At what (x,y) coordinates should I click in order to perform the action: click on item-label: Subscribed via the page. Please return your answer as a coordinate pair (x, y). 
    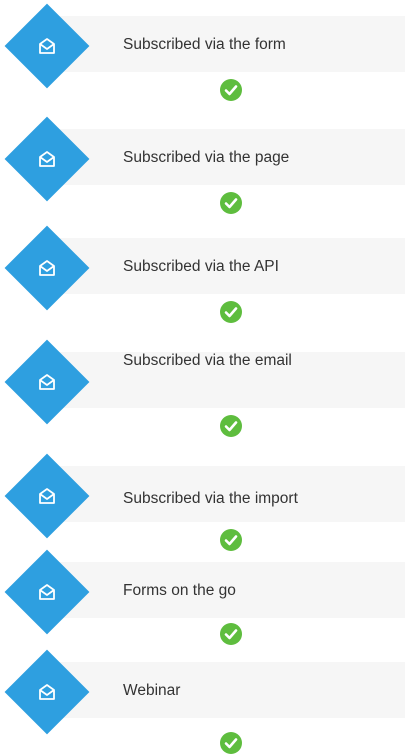
    Looking at the image, I should click on (206, 157).